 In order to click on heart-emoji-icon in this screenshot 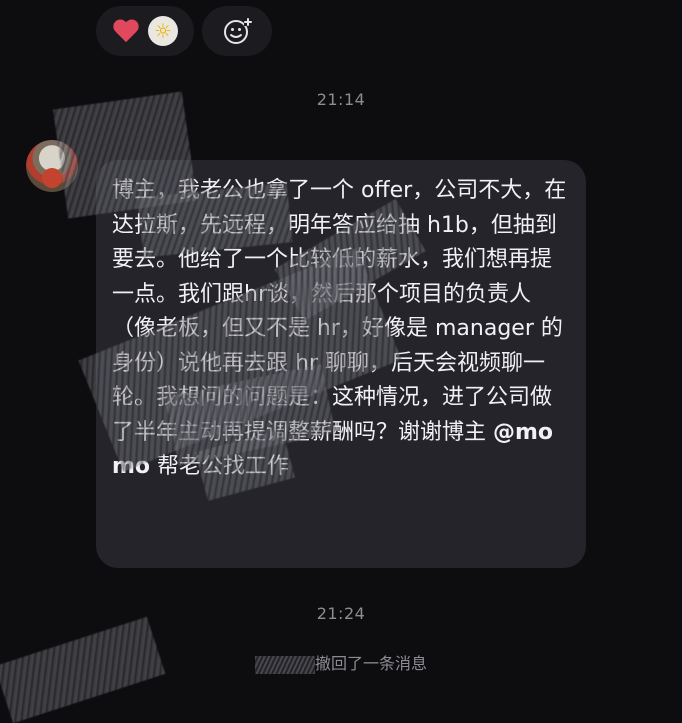, I will do `click(126, 31)`.